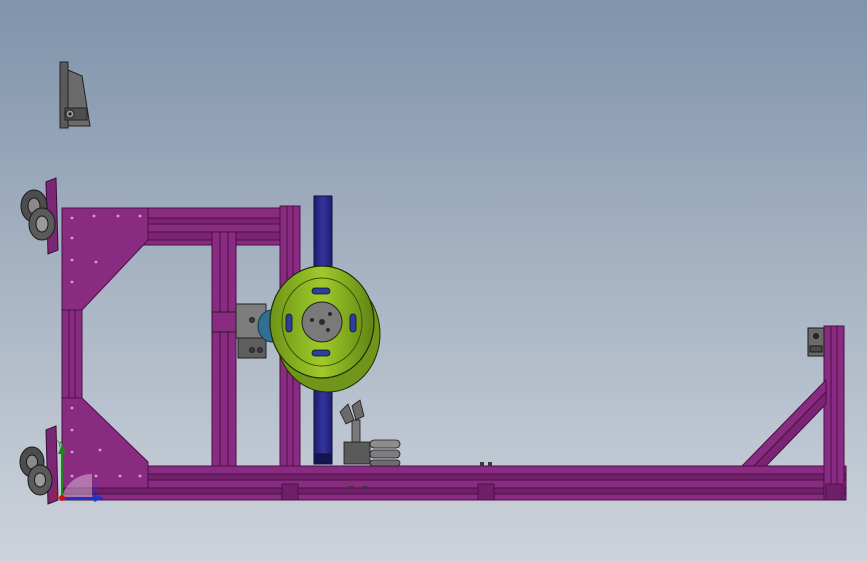 The width and height of the screenshot is (867, 562). What do you see at coordinates (60, 445) in the screenshot?
I see `triad-y-label: Y` at bounding box center [60, 445].